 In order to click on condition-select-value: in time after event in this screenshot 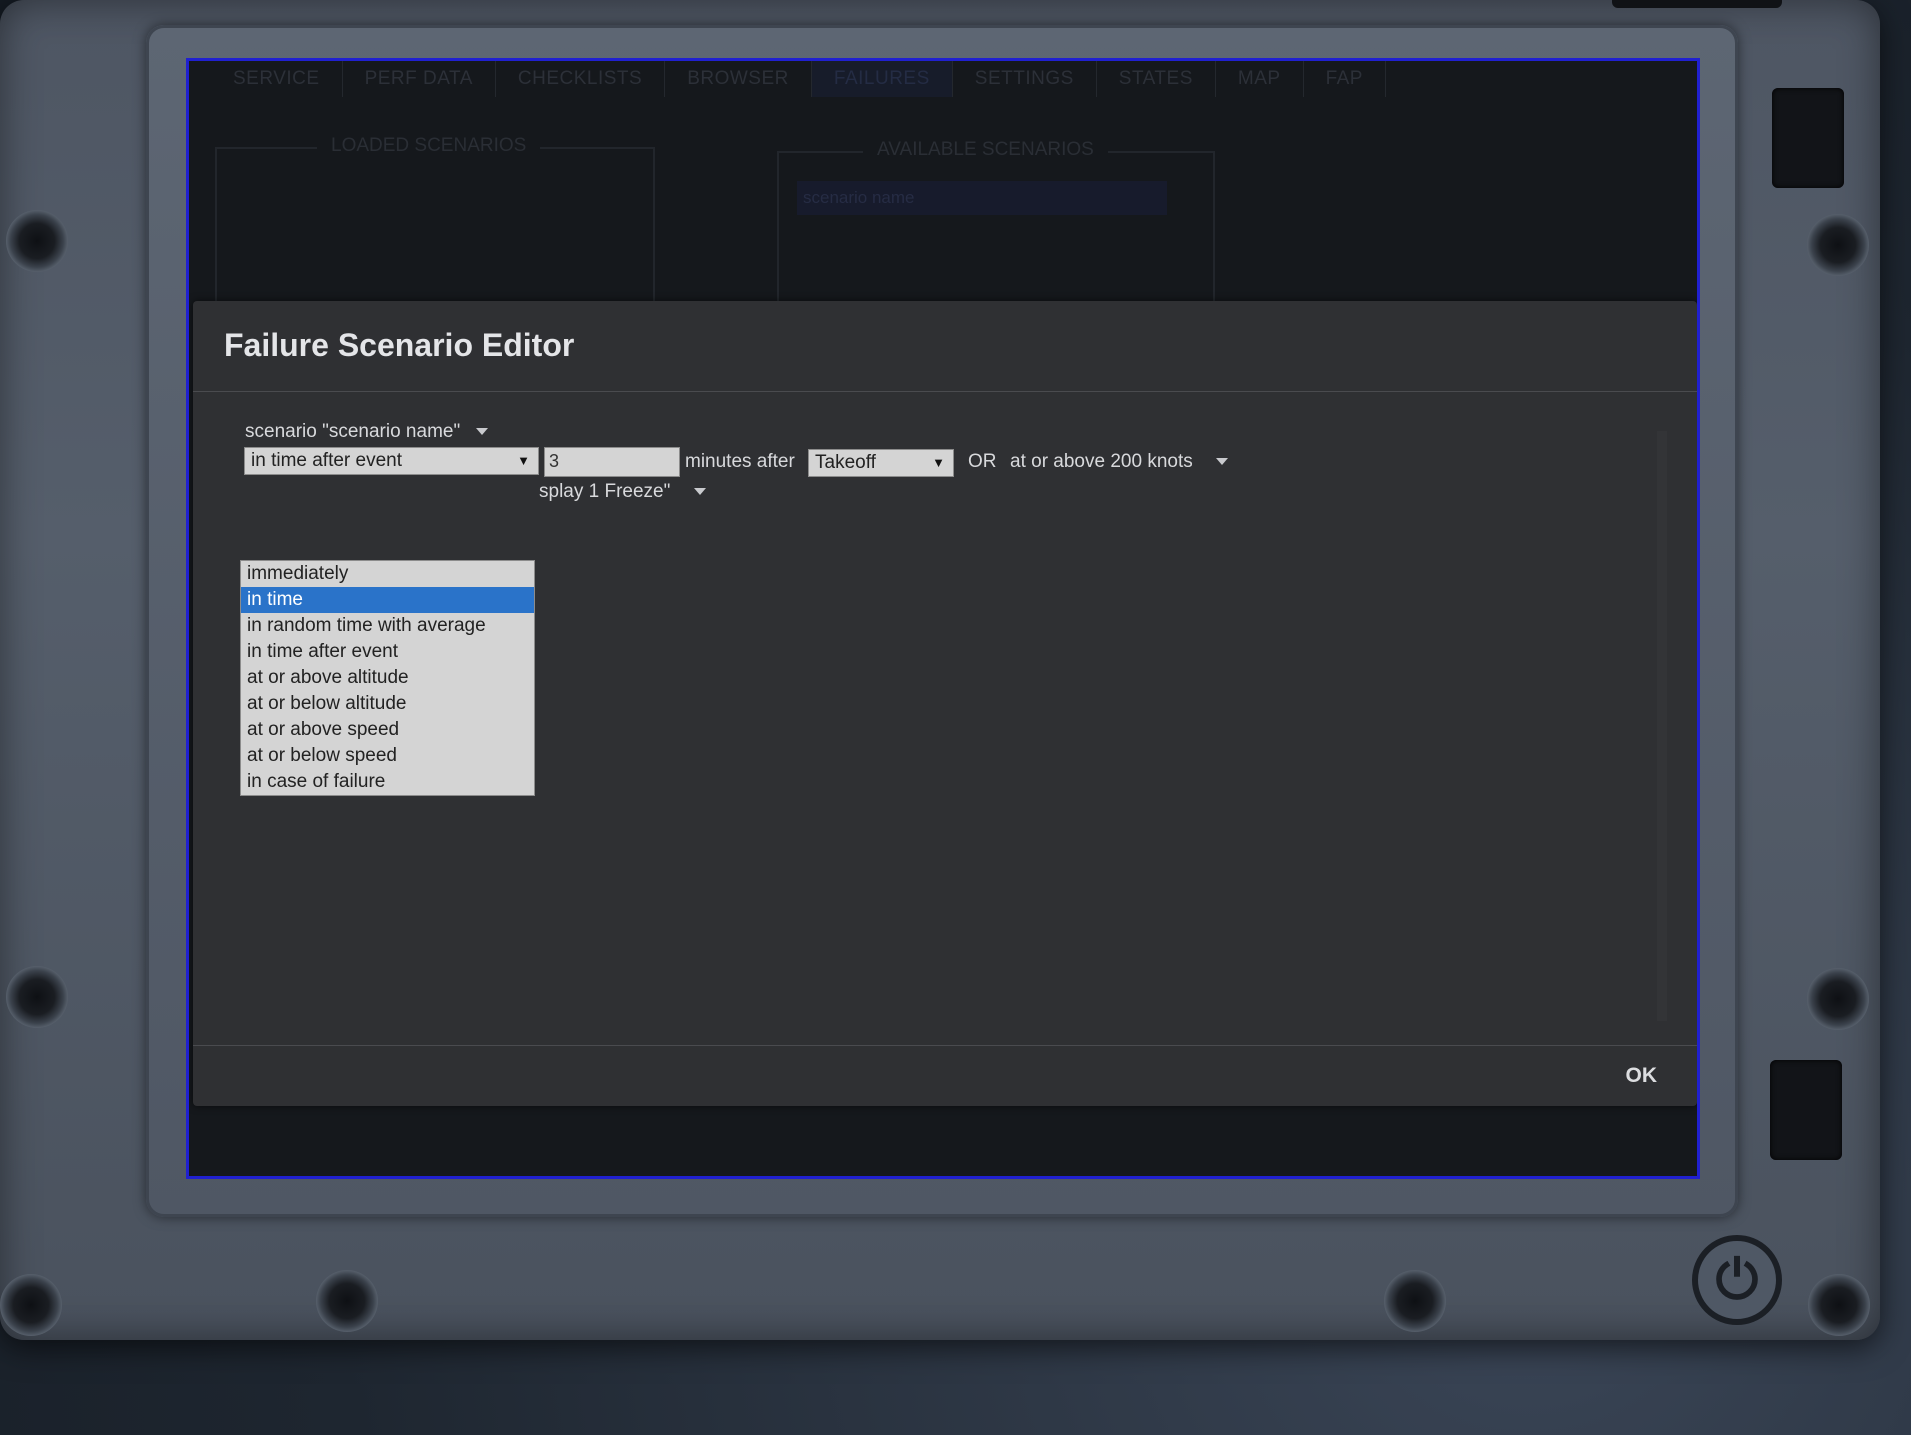, I will do `click(327, 460)`.